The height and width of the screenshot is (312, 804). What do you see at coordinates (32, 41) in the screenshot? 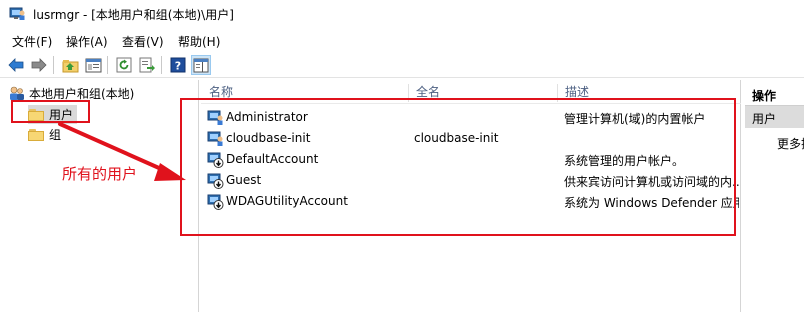
I see `menu-file: 文件(F)` at bounding box center [32, 41].